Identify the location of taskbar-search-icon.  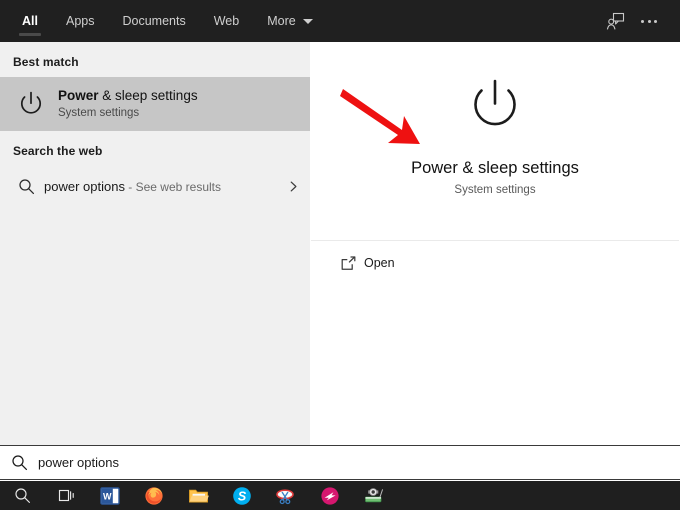
(22, 495).